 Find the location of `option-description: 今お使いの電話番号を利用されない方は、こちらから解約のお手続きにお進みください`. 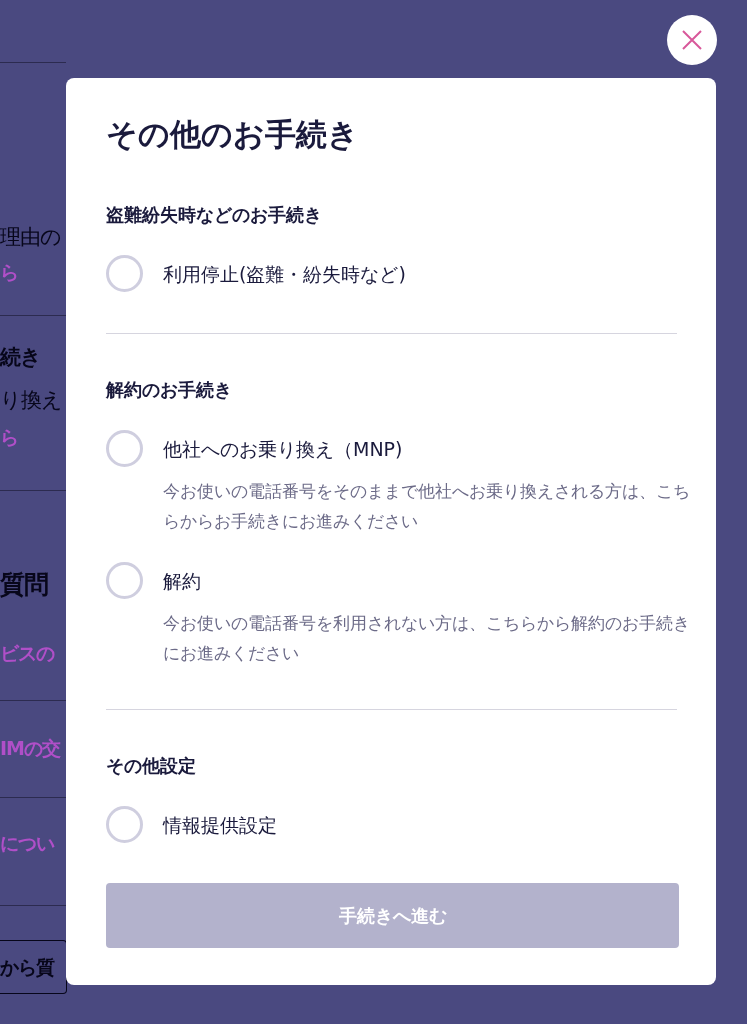

option-description: 今お使いの電話番号を利用されない方は、こちらから解約のお手続きにお進みください is located at coordinates (427, 638).